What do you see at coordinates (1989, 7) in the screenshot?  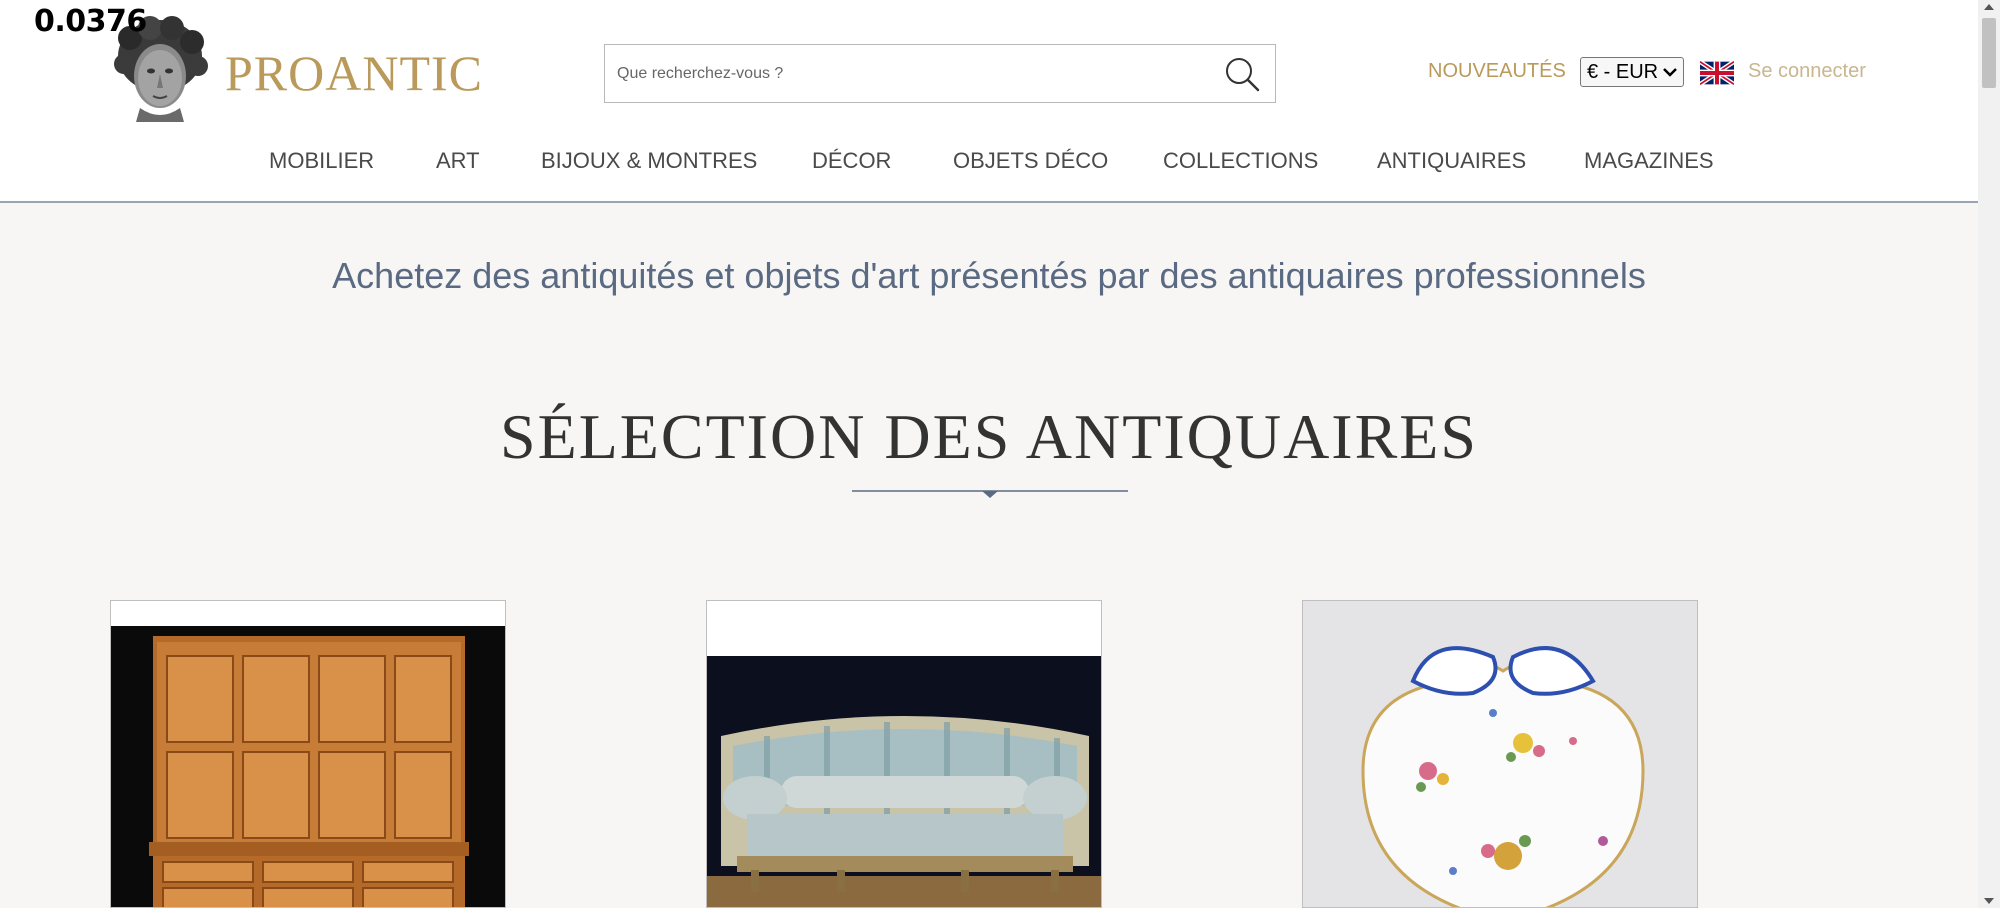 I see `scroll-up-icon` at bounding box center [1989, 7].